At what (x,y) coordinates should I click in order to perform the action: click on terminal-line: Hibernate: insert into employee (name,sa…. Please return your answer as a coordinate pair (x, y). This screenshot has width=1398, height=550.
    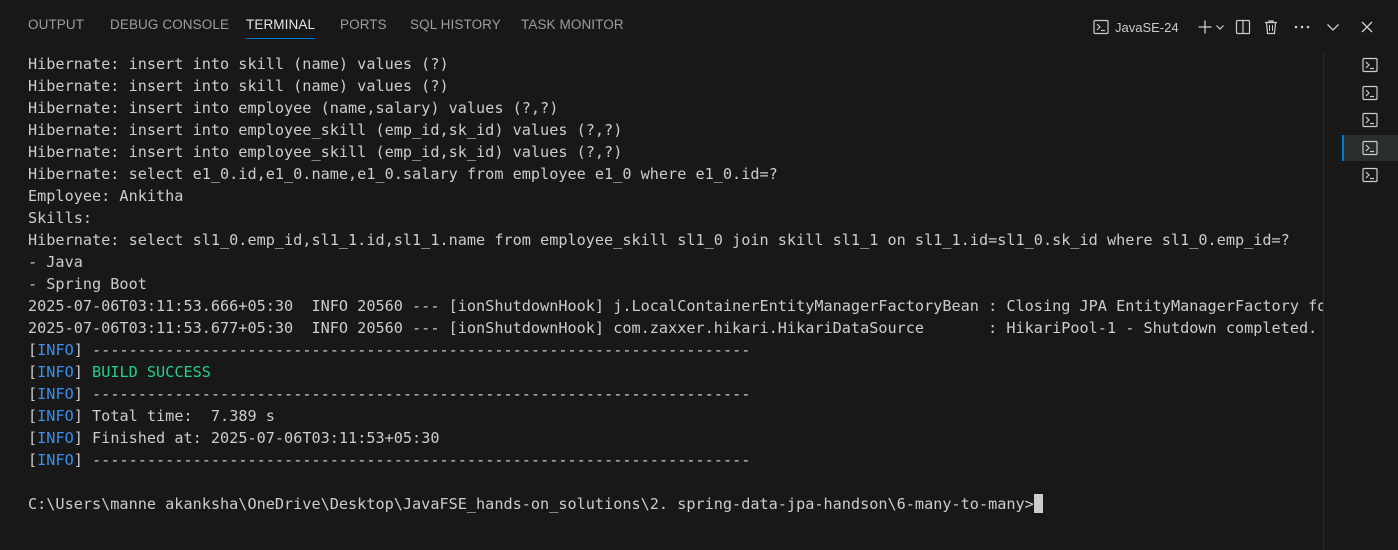
    Looking at the image, I should click on (293, 108).